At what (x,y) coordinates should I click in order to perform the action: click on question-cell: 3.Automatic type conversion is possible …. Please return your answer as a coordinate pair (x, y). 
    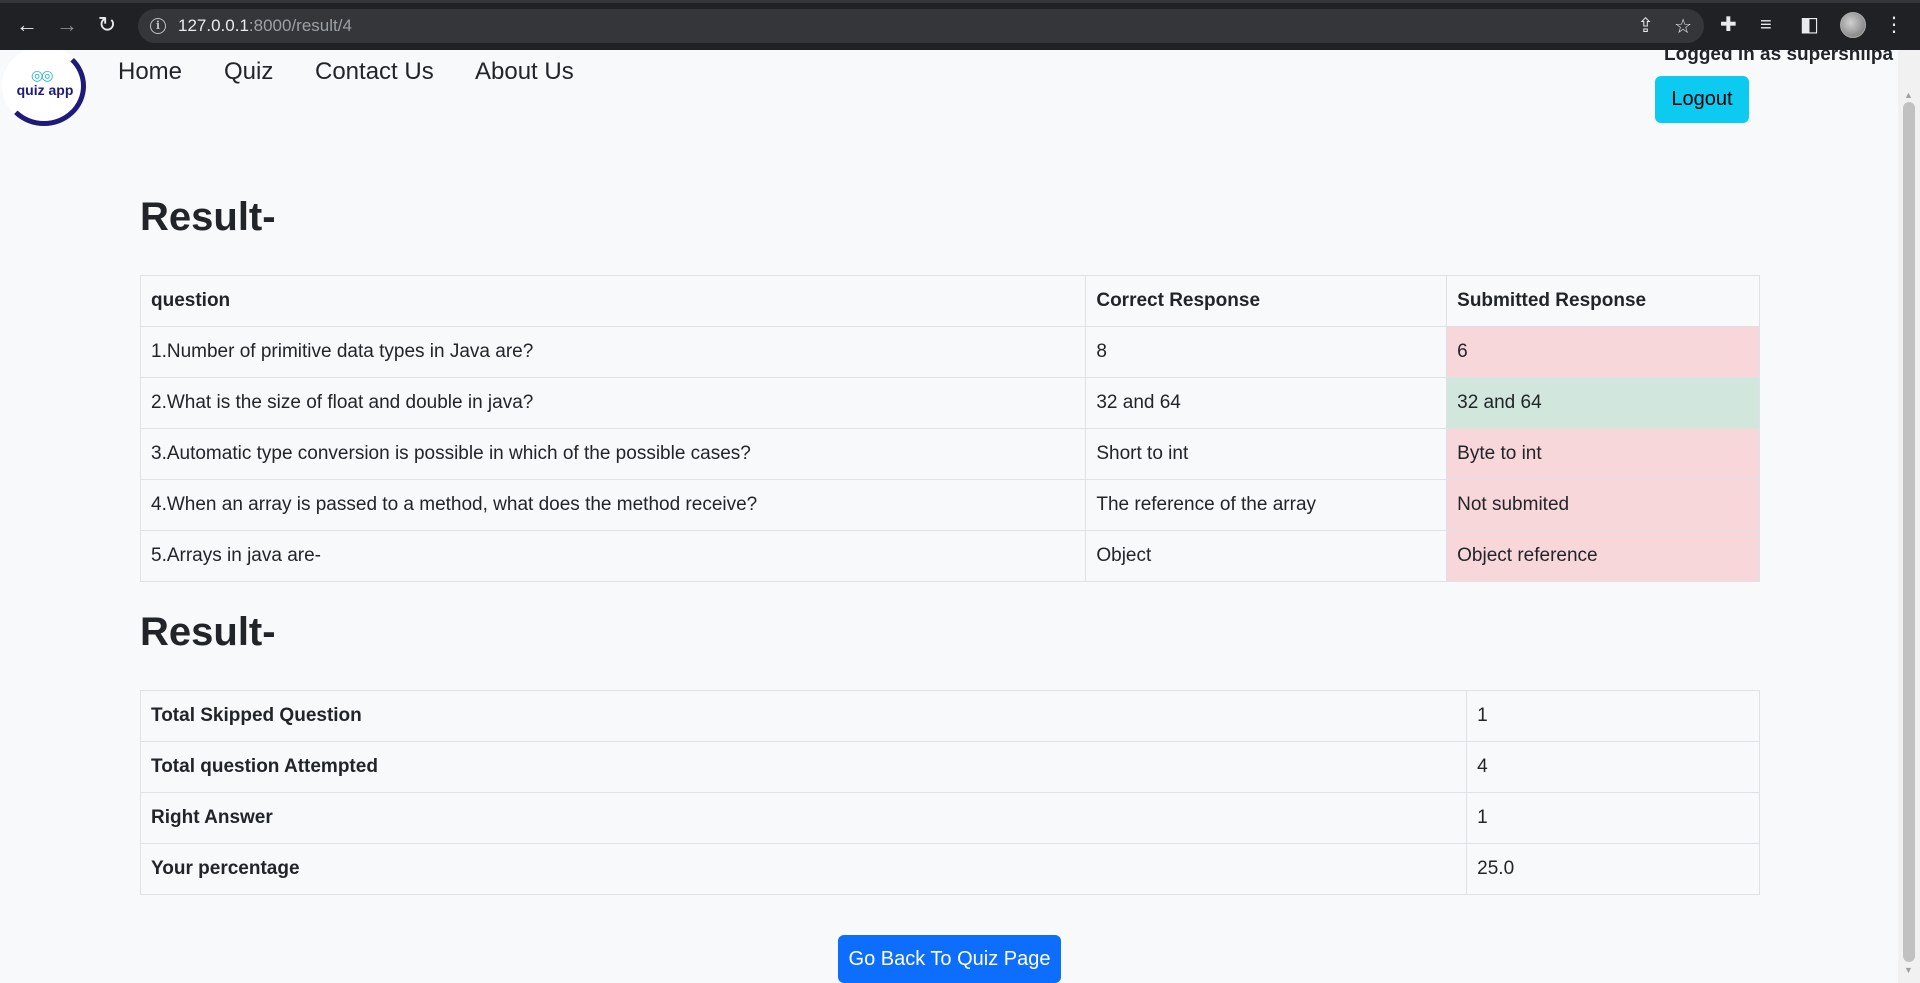
    Looking at the image, I should click on (613, 454).